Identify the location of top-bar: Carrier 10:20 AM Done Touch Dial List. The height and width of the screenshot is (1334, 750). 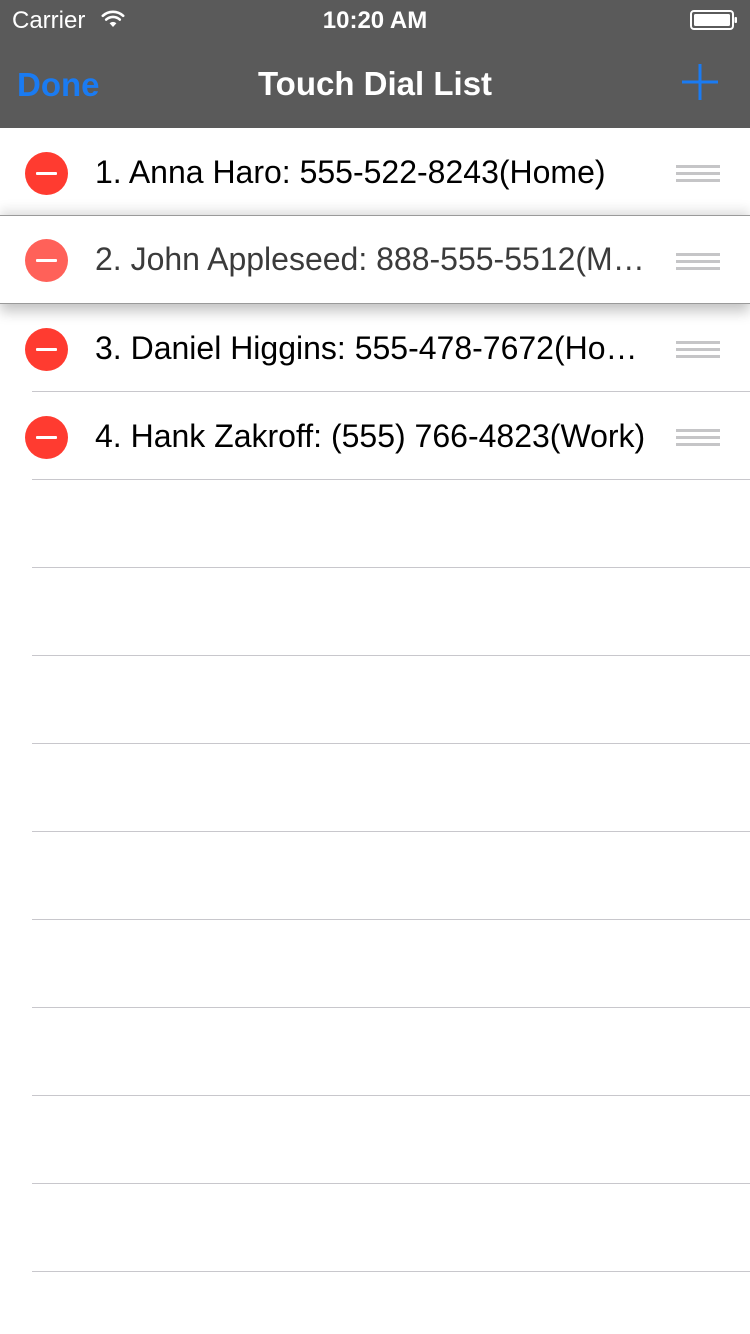
(375, 64).